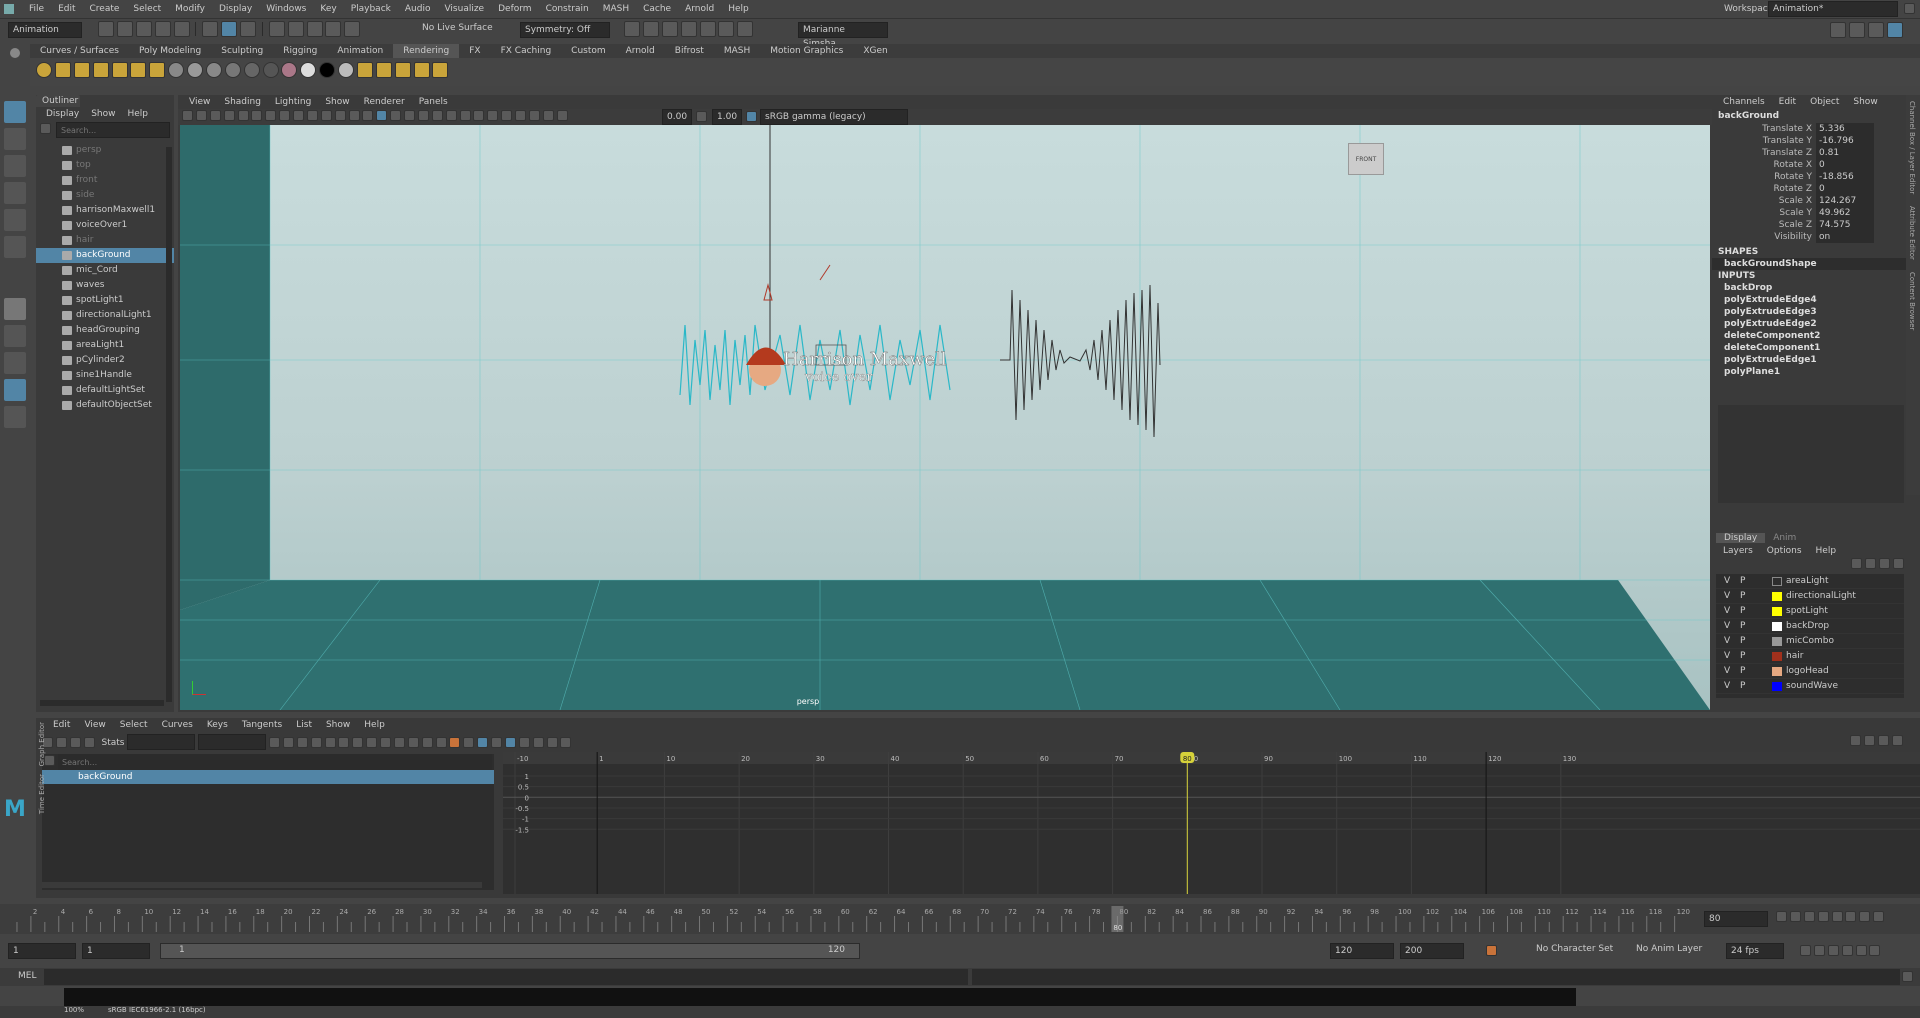 The width and height of the screenshot is (1920, 1018). I want to click on channel-attribute-row: Scale Y 49.962, so click(1816, 213).